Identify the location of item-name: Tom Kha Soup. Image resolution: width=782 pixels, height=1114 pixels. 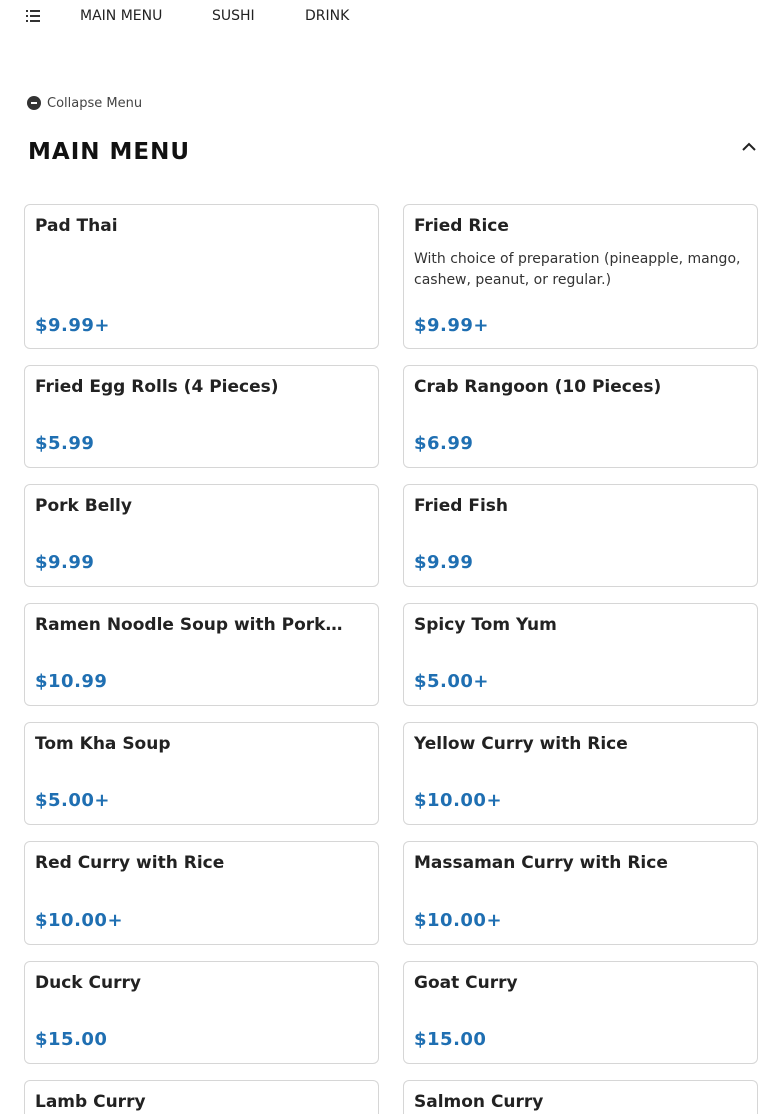
(103, 744).